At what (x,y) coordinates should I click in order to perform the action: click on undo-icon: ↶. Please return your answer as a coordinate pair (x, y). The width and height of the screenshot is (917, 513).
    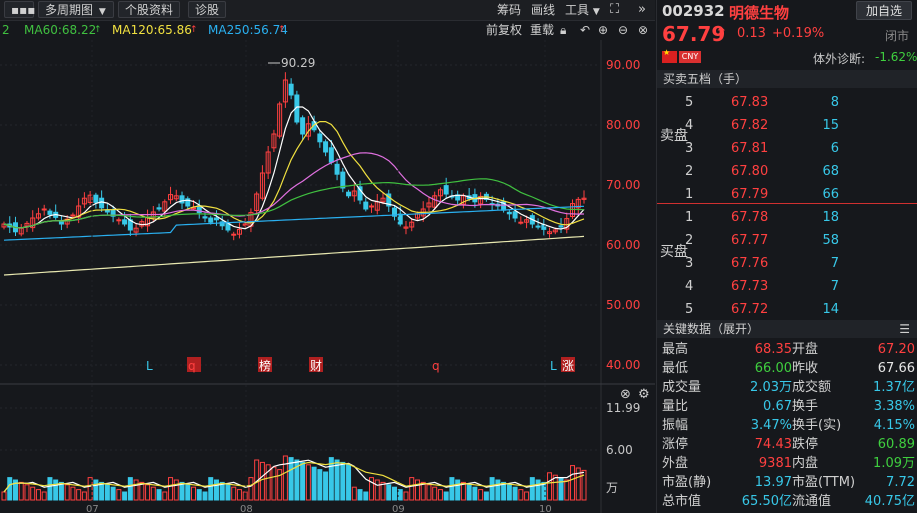
    Looking at the image, I should click on (585, 30).